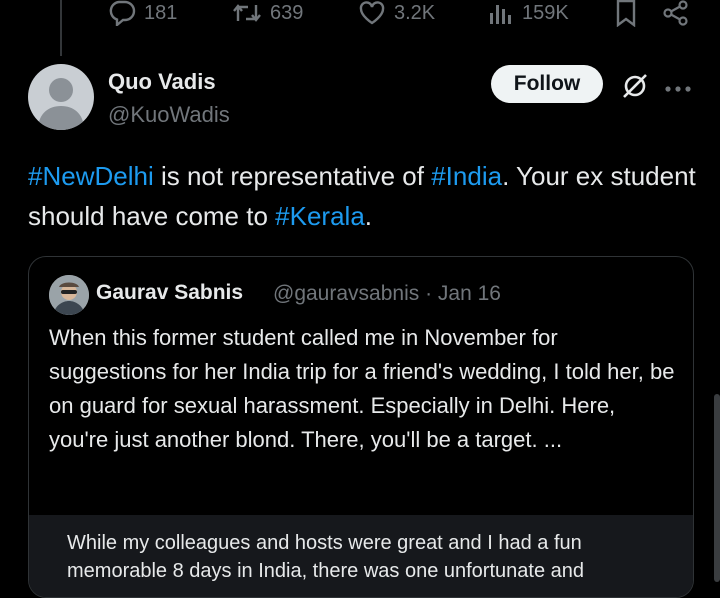 This screenshot has width=720, height=598. I want to click on parent-post-action-bar: 181 639 3.2K 159K, so click(360, 15).